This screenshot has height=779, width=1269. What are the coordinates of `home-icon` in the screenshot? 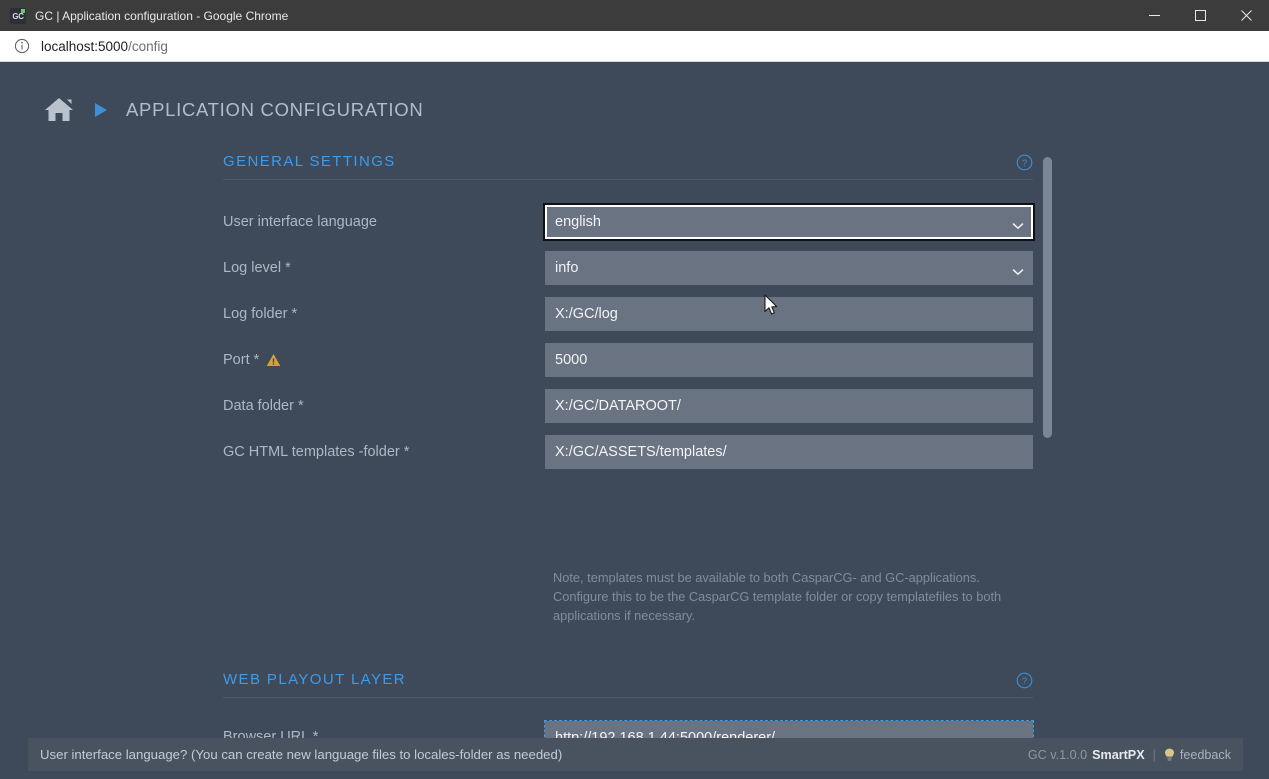 It's located at (59, 110).